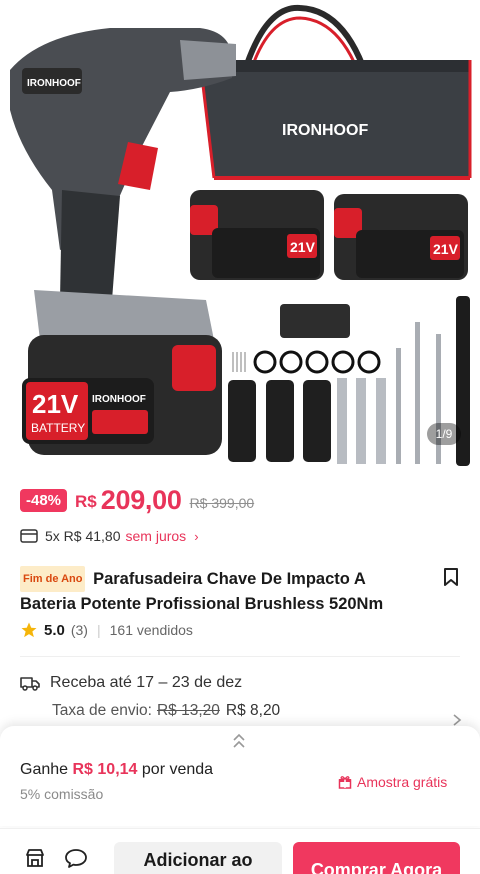  I want to click on battery-pack-1-image: 21V, so click(257, 235).